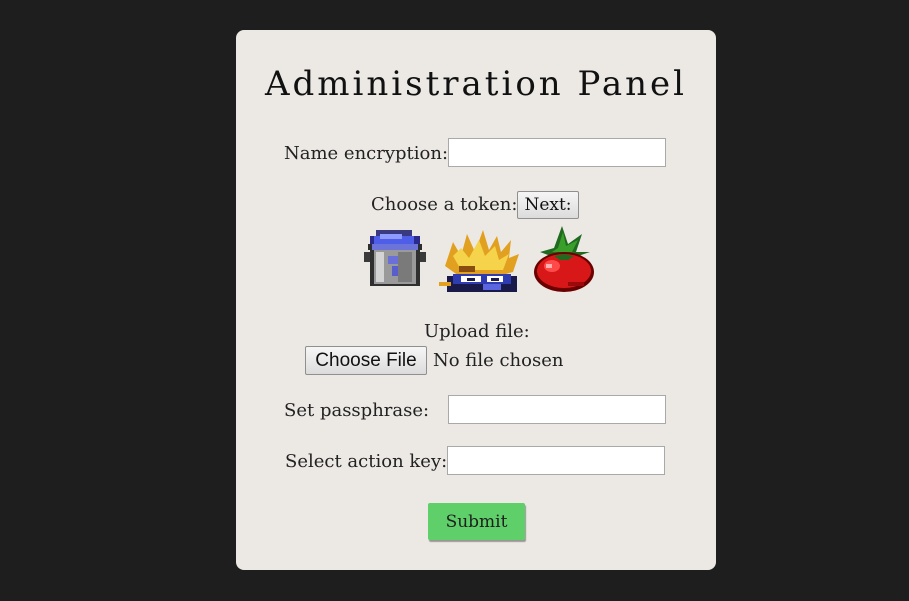 This screenshot has width=909, height=601. I want to click on tomato-icon, so click(564, 260).